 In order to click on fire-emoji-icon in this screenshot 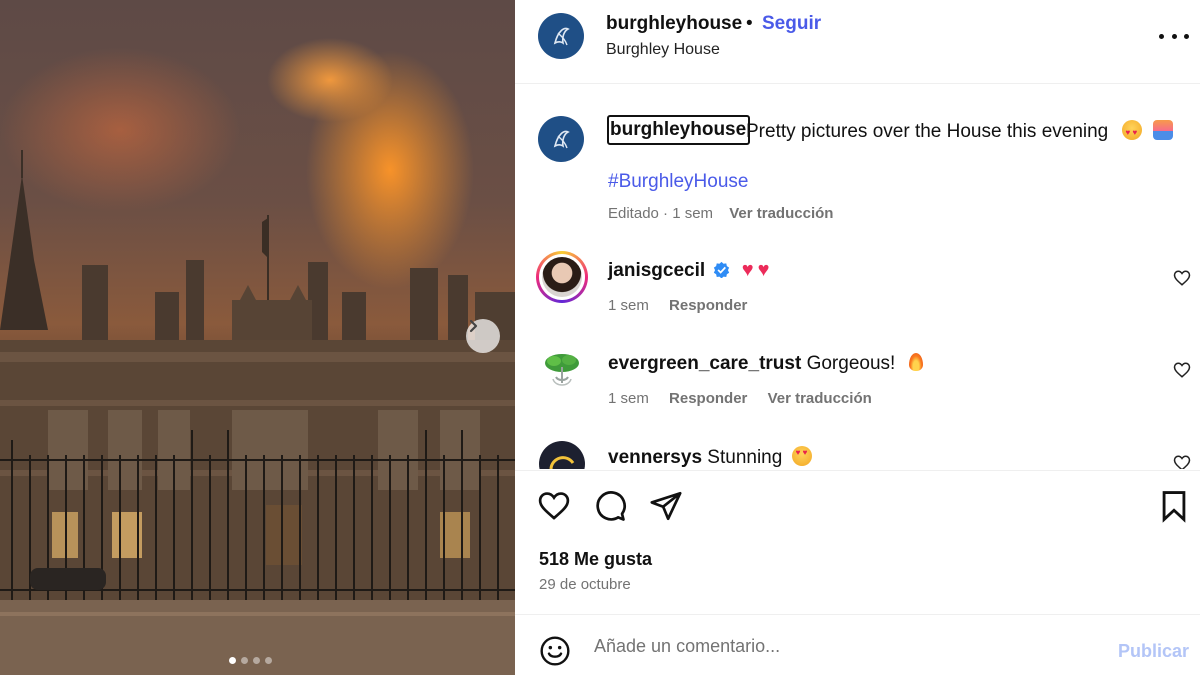, I will do `click(915, 362)`.